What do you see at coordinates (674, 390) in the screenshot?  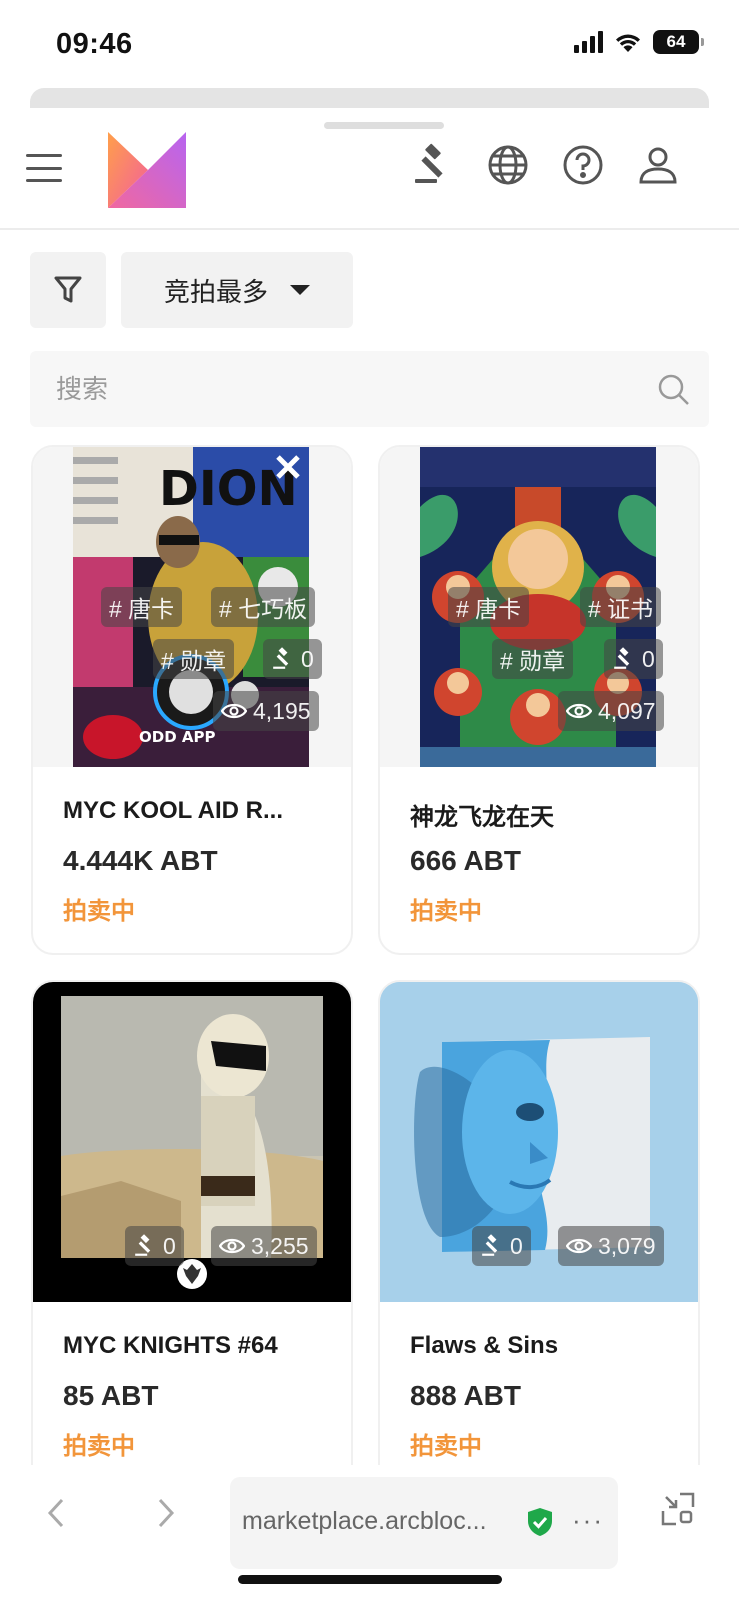 I see `search-icon` at bounding box center [674, 390].